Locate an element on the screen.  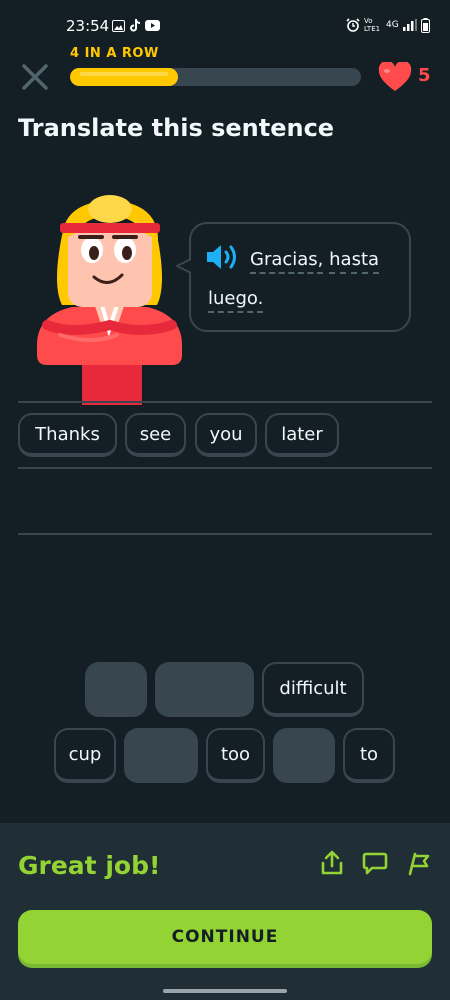
status-notification-icons is located at coordinates (136, 25).